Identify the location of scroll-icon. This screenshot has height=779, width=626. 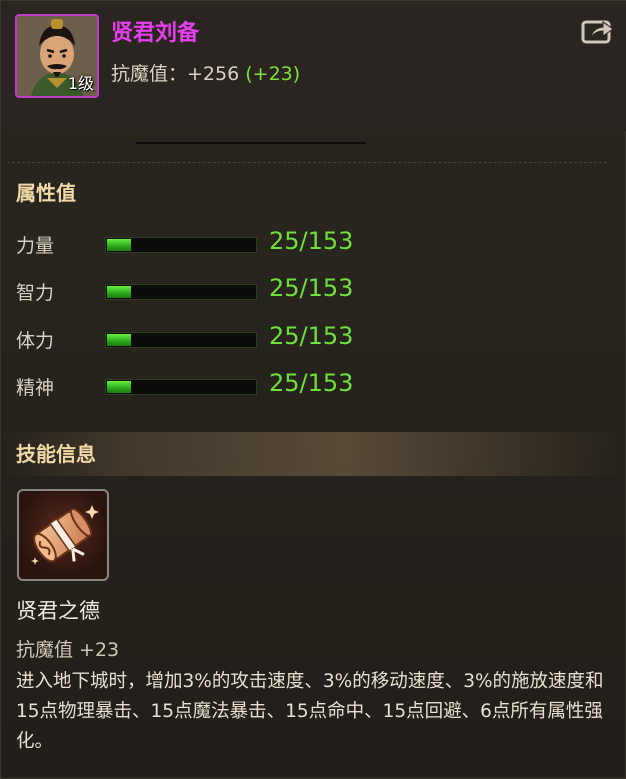
(65, 535).